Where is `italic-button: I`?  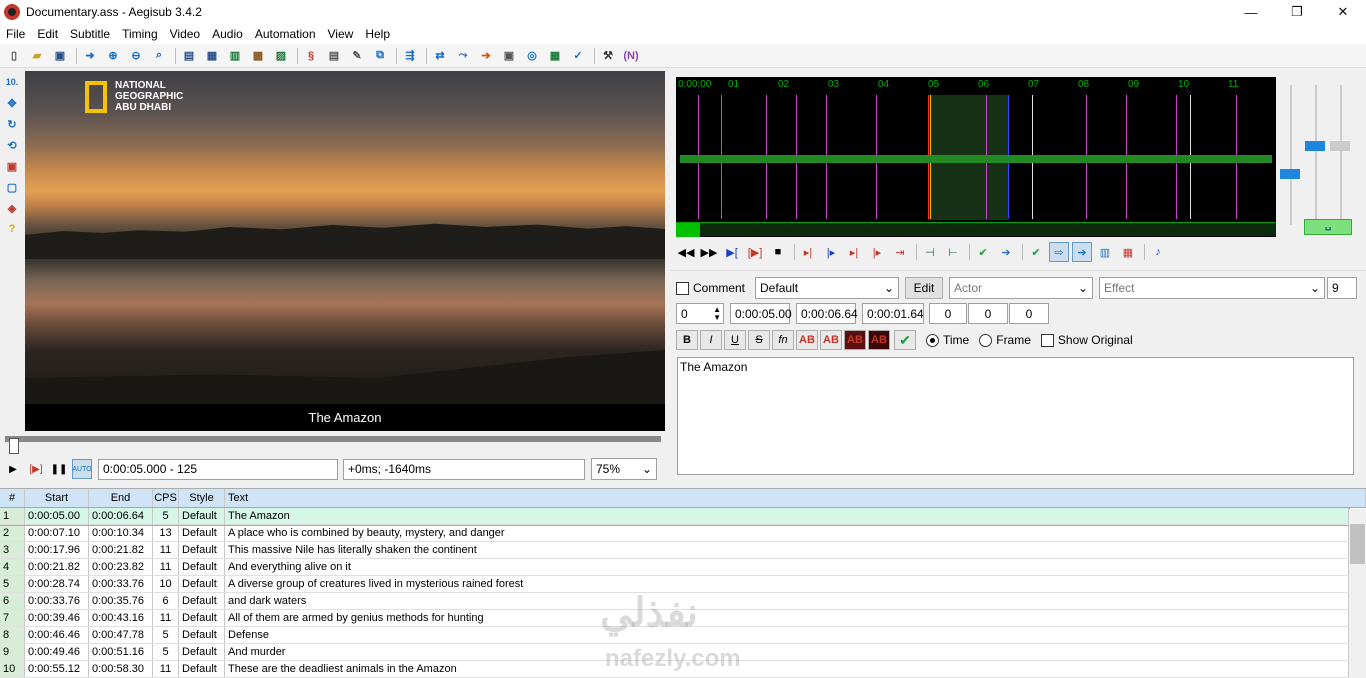 italic-button: I is located at coordinates (711, 340).